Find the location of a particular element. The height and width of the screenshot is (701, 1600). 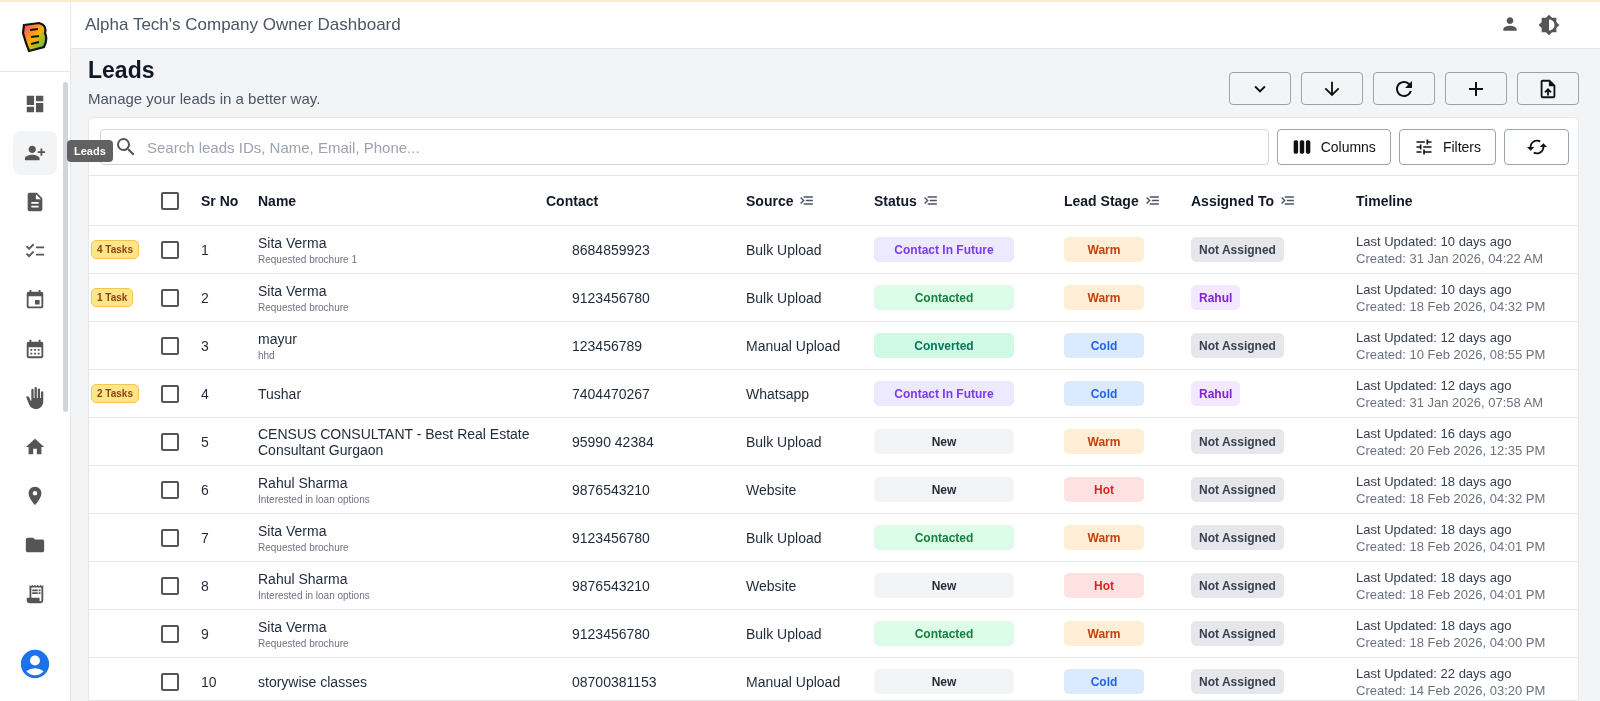

brightness-icon is located at coordinates (1549, 25).